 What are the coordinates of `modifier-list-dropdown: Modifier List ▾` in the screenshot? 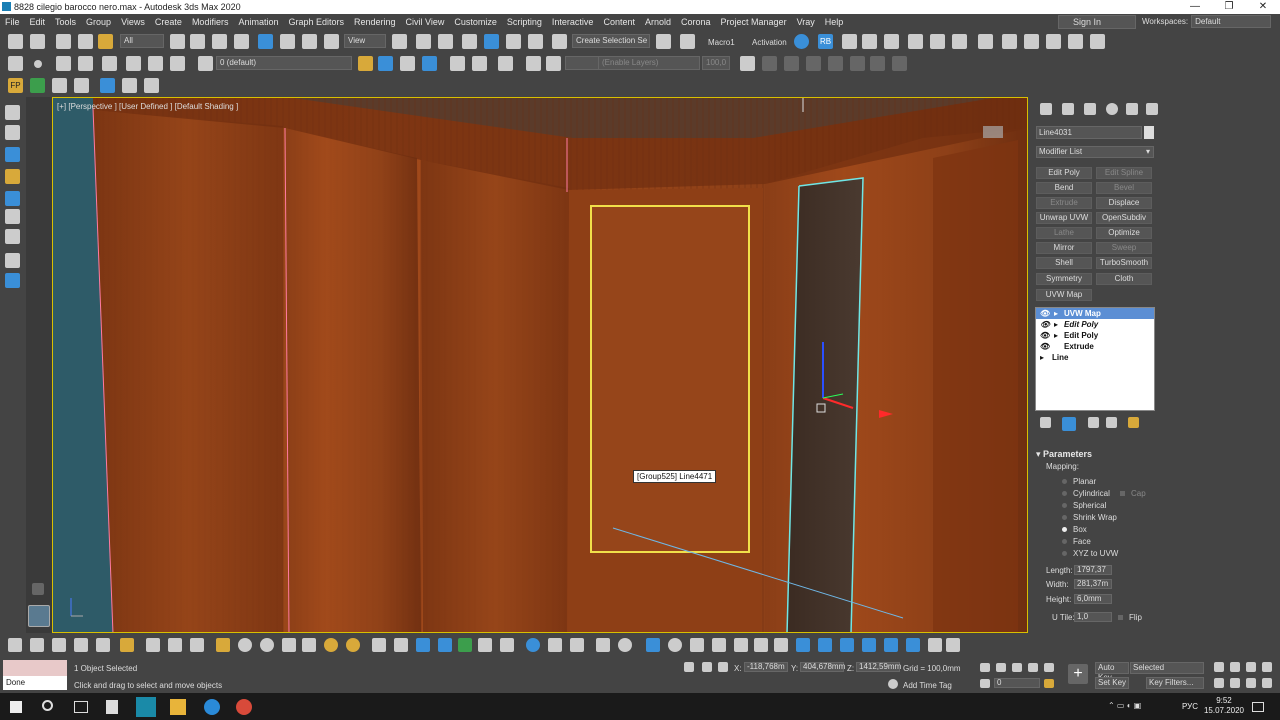 It's located at (1095, 152).